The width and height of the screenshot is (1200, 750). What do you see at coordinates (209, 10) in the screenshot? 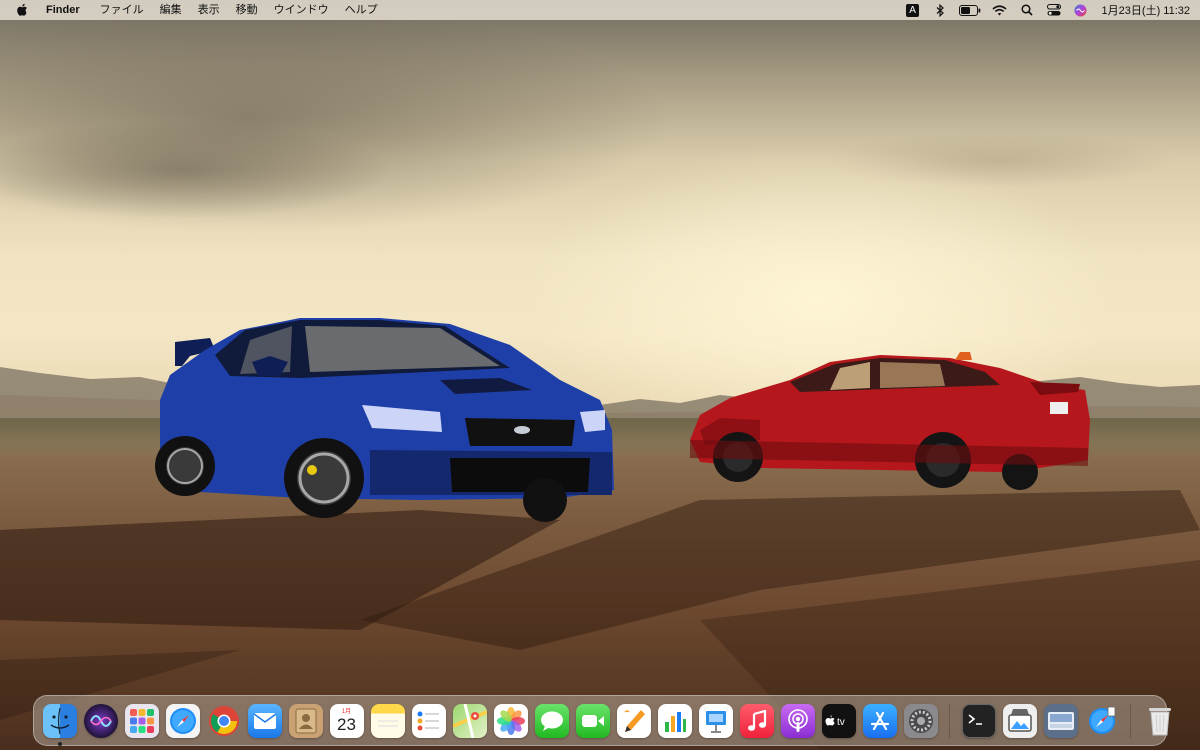
I see `menu-view: 表示` at bounding box center [209, 10].